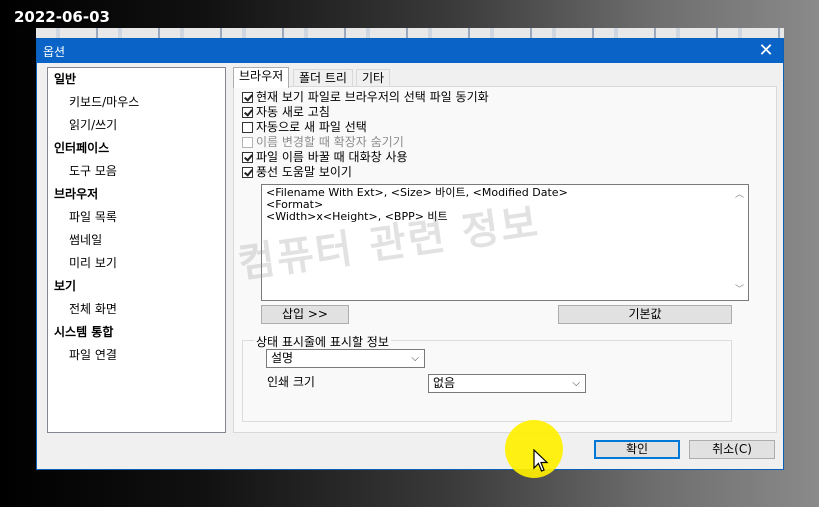 The image size is (819, 507). I want to click on option-label: 이름 변경할 때 확장자 숨기기, so click(330, 142).